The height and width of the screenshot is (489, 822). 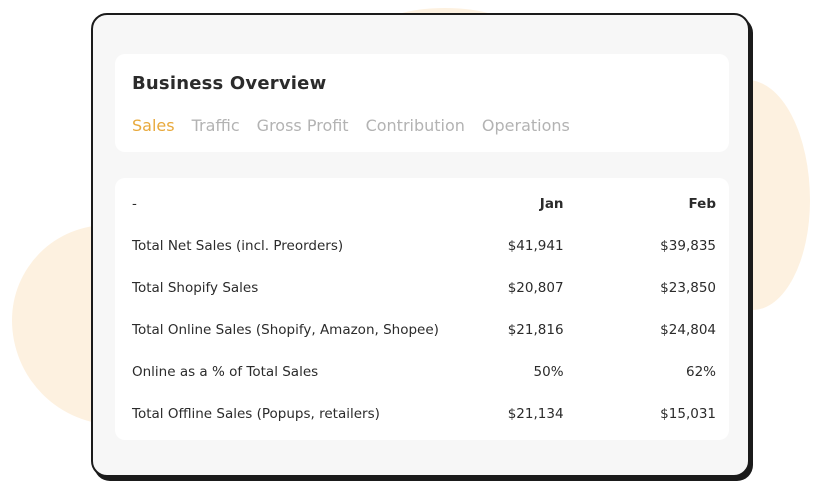 What do you see at coordinates (303, 125) in the screenshot?
I see `tab-gross-profit: Gross Profit` at bounding box center [303, 125].